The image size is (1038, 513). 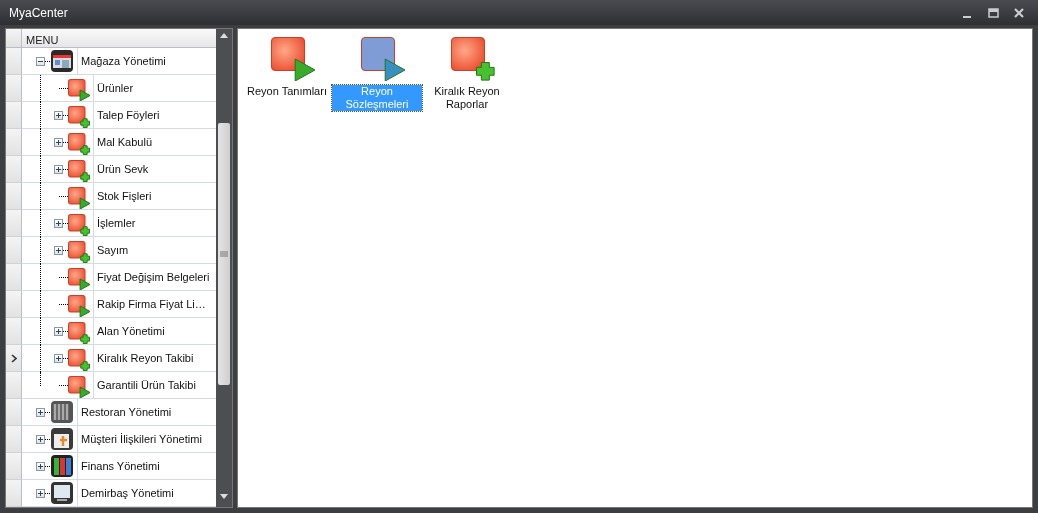 I want to click on scrollbar, so click(x=224, y=268).